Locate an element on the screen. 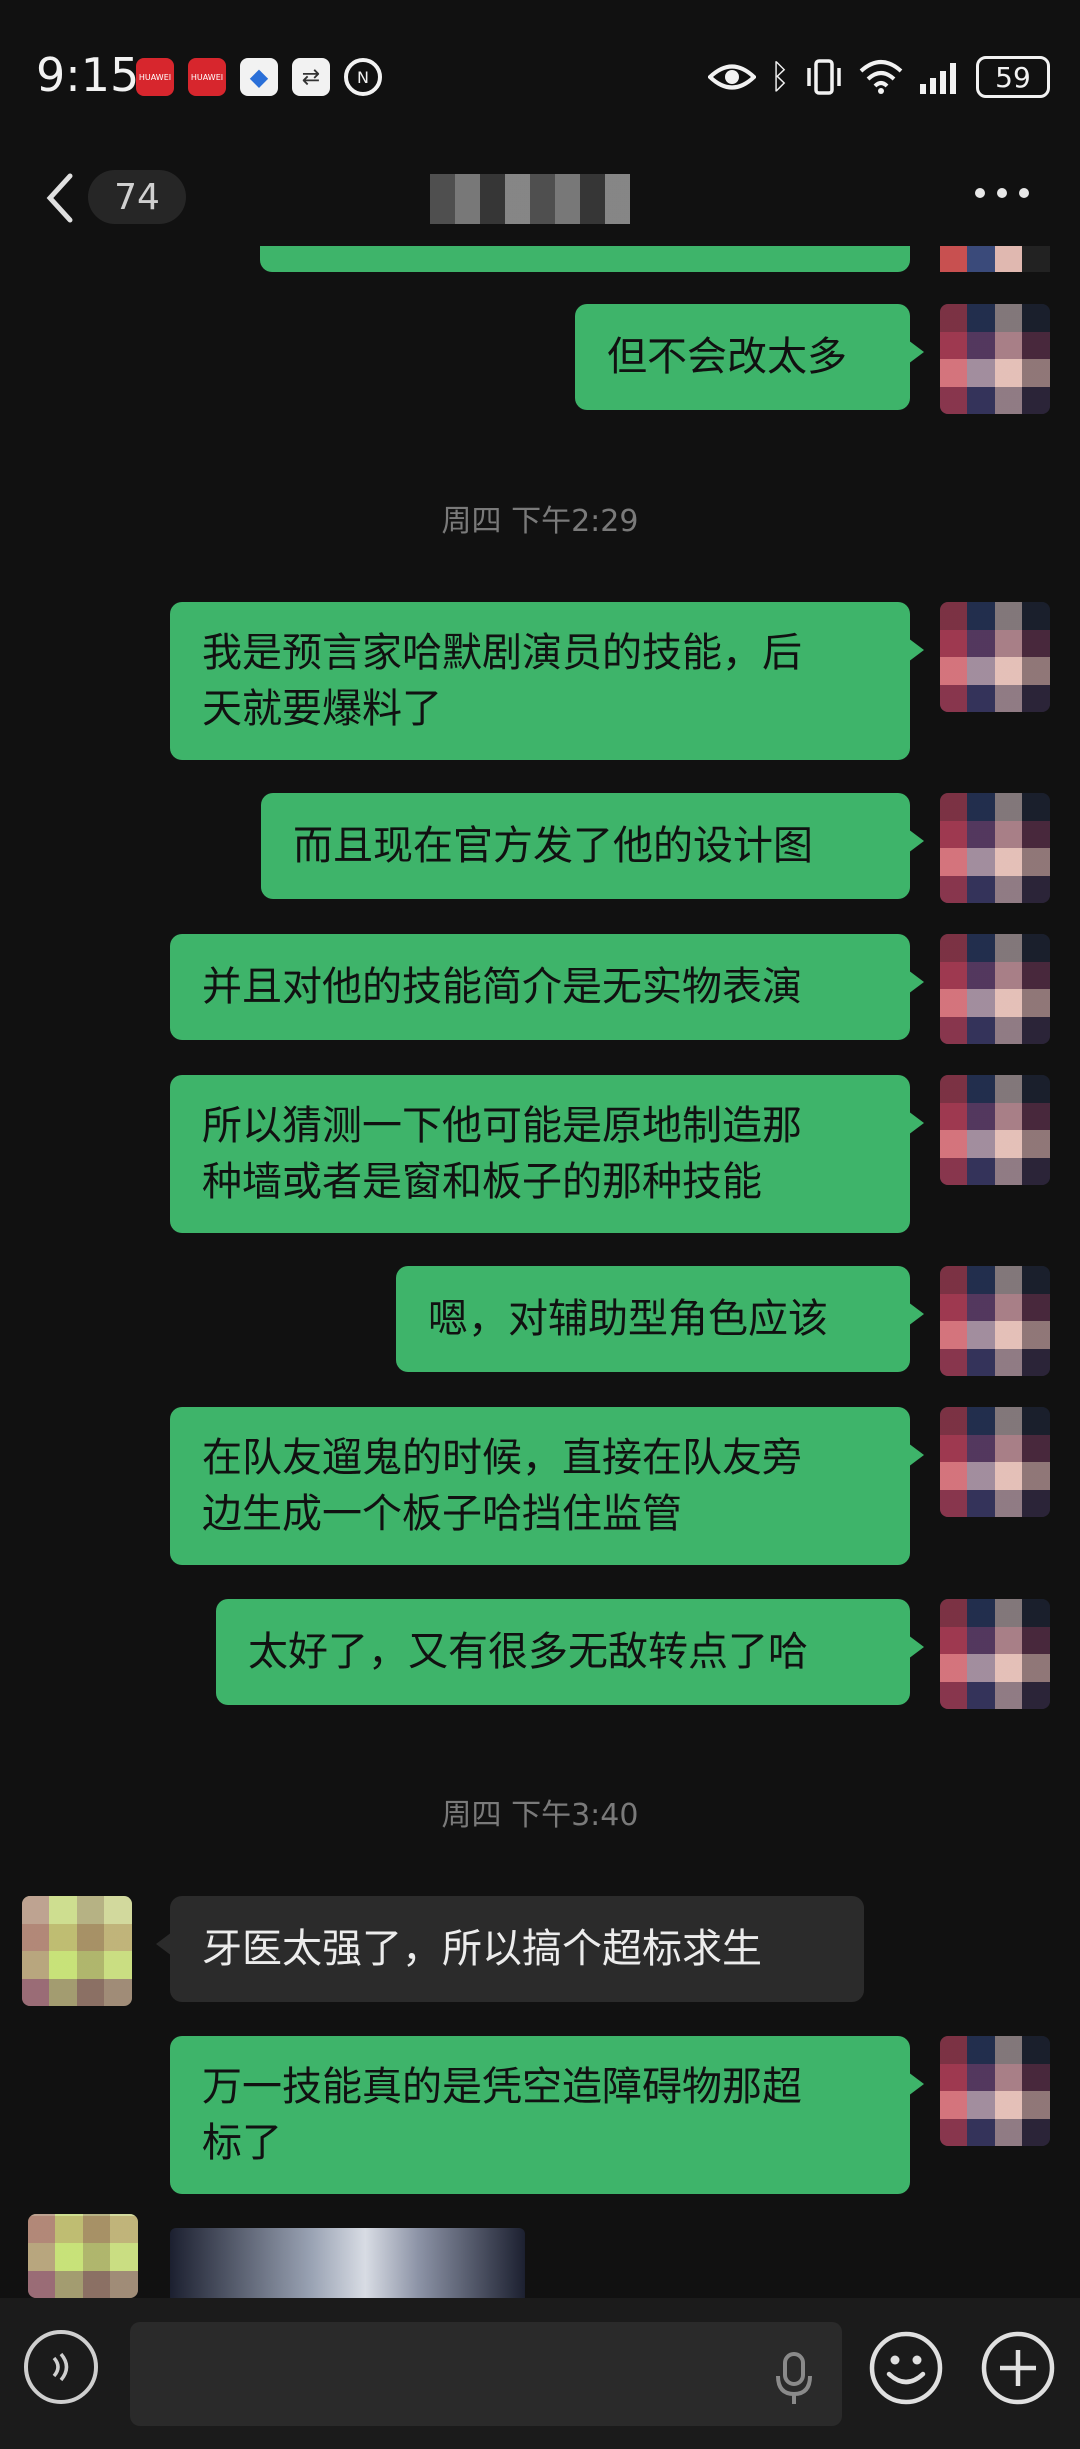 The width and height of the screenshot is (1080, 2449). bluetooth-icon: ᛒ is located at coordinates (779, 77).